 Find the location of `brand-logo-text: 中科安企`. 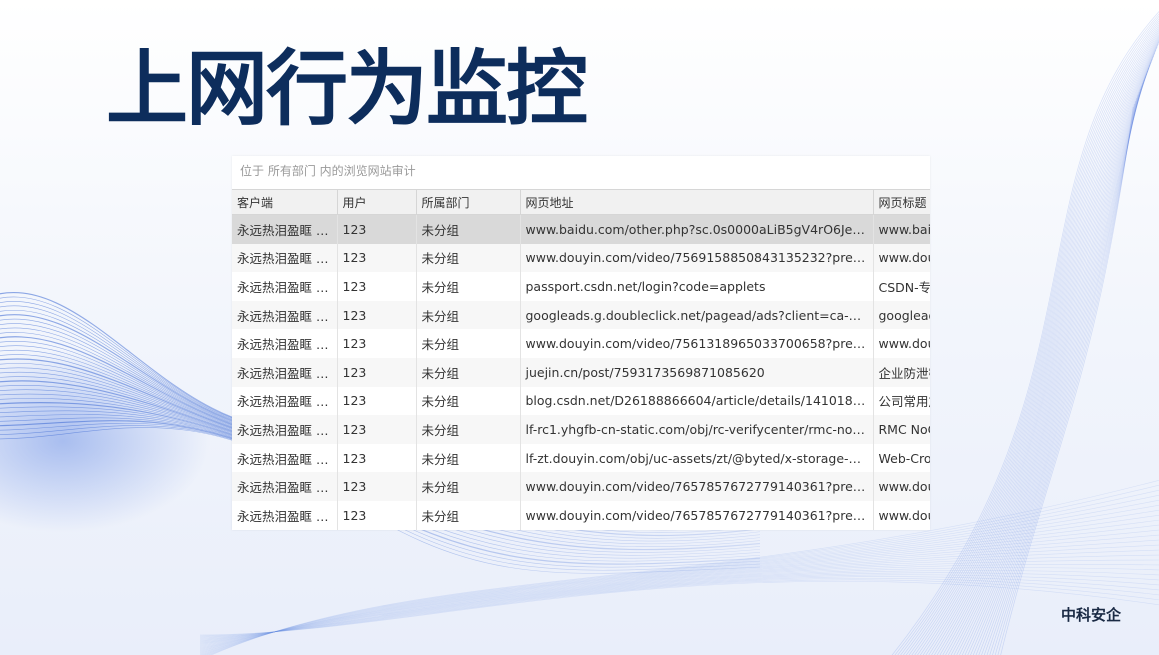

brand-logo-text: 中科安企 is located at coordinates (1091, 615).